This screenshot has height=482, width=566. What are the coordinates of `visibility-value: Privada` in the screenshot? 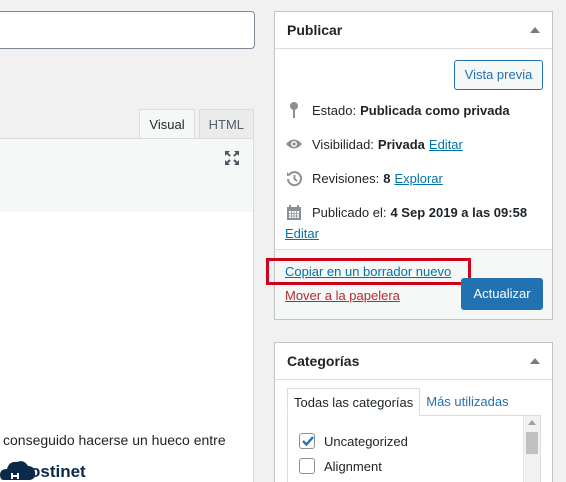 It's located at (401, 144).